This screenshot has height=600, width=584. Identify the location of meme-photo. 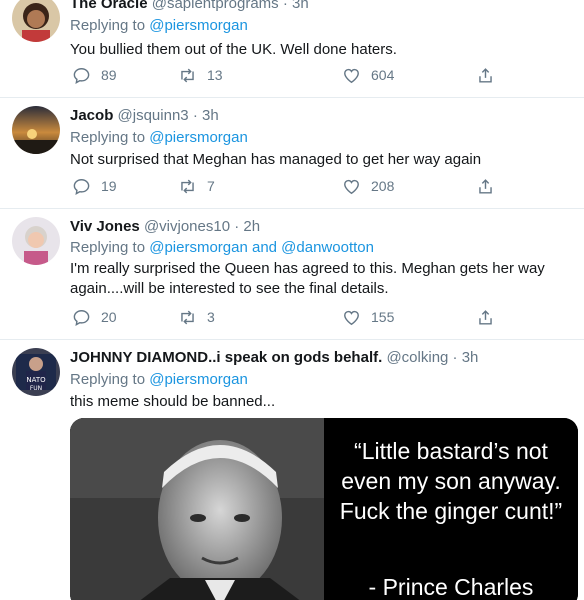
(197, 509).